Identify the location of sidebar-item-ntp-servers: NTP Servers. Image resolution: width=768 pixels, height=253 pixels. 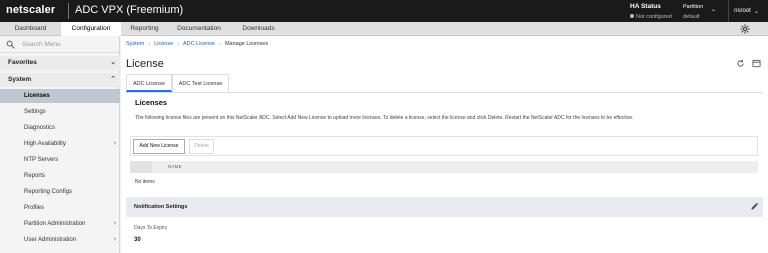
(60, 160).